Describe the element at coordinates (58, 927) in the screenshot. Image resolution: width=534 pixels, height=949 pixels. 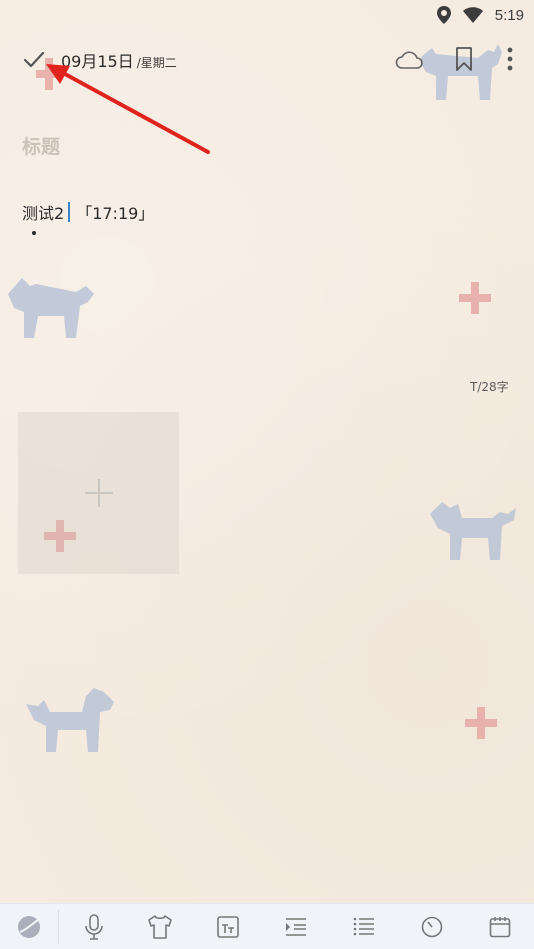
I see `toolbar-divider` at that location.